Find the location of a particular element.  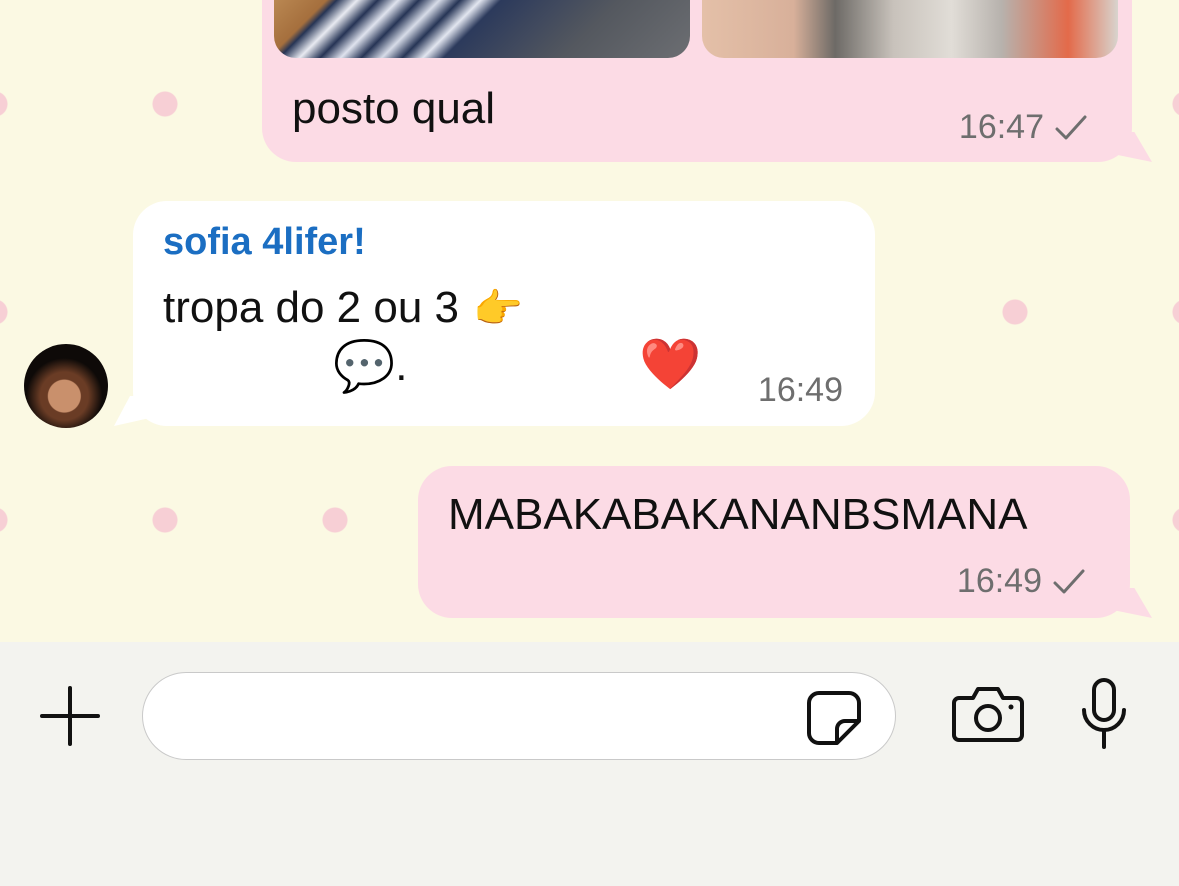

message-text-line: tropa do 2 ou 3 is located at coordinates (311, 307).